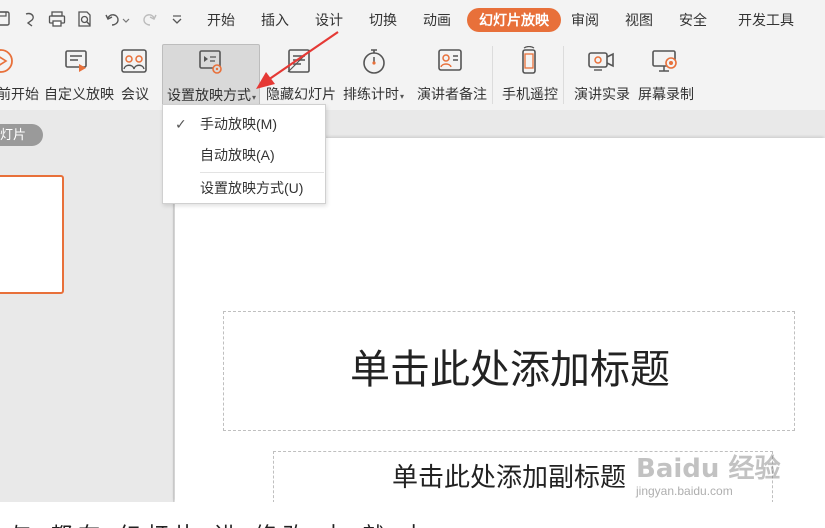 Image resolution: width=825 pixels, height=528 pixels. Describe the element at coordinates (275, 20) in the screenshot. I see `tab-insert: 插入` at that location.